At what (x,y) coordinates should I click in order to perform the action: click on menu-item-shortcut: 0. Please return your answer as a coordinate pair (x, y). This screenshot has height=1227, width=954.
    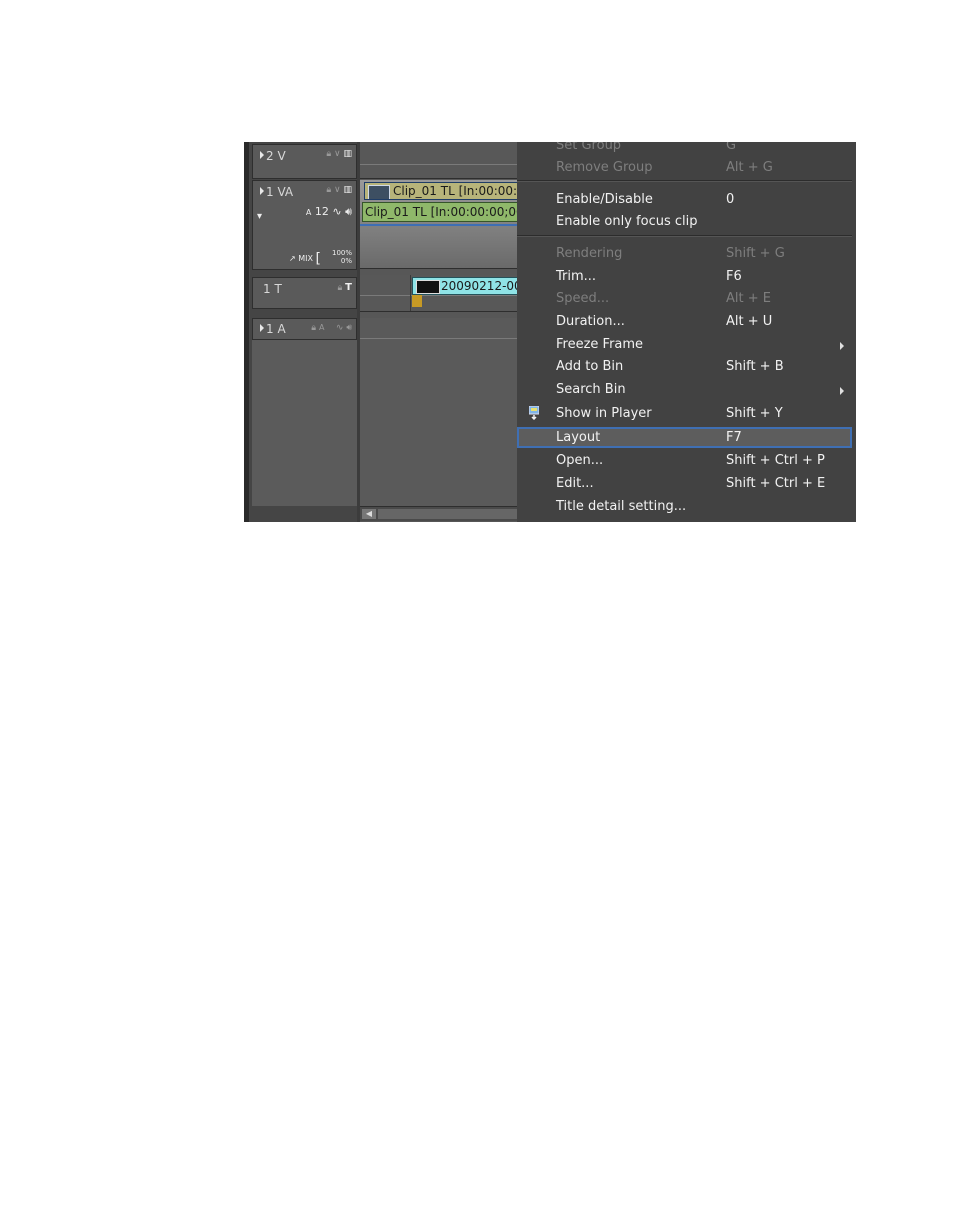
    Looking at the image, I should click on (730, 199).